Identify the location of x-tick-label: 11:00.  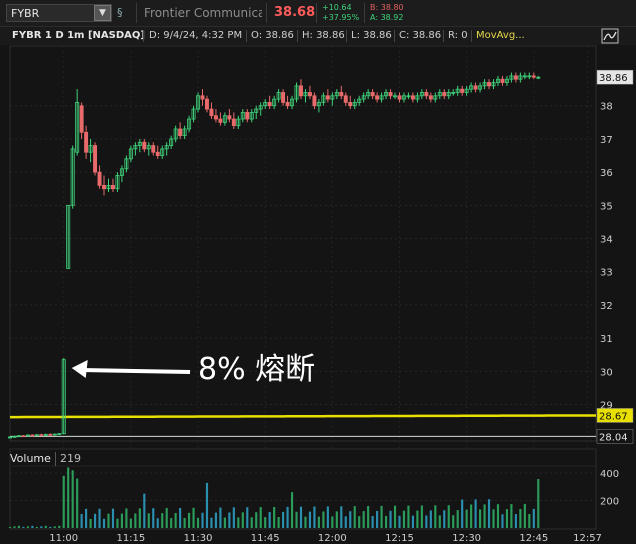
(63, 538).